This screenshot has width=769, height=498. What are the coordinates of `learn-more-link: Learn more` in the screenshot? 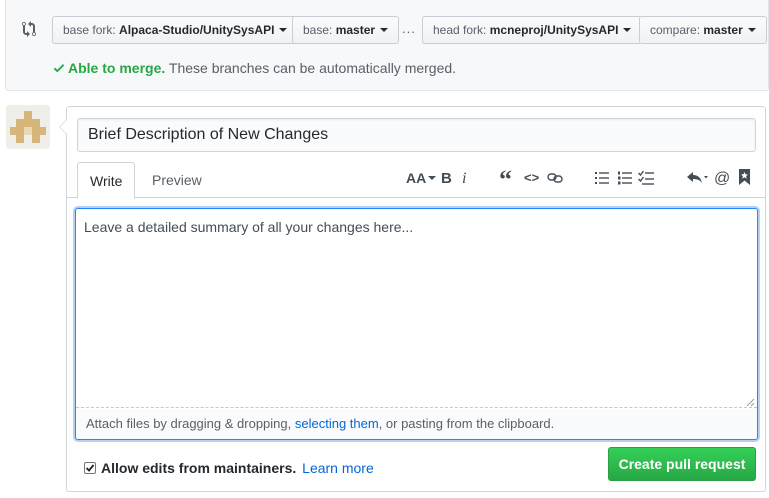 It's located at (338, 468).